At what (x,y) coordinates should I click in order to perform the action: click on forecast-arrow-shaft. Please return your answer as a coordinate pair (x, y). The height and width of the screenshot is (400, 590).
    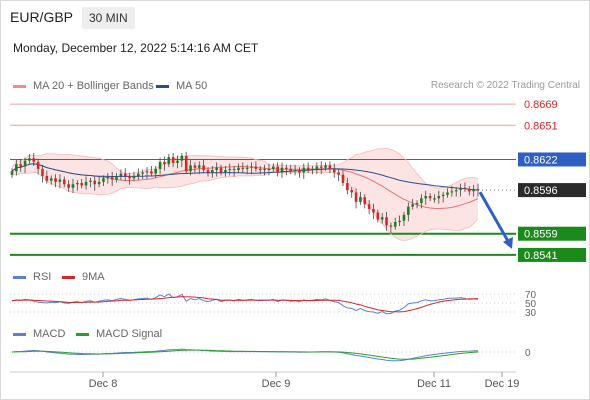
    Looking at the image, I should click on (494, 217).